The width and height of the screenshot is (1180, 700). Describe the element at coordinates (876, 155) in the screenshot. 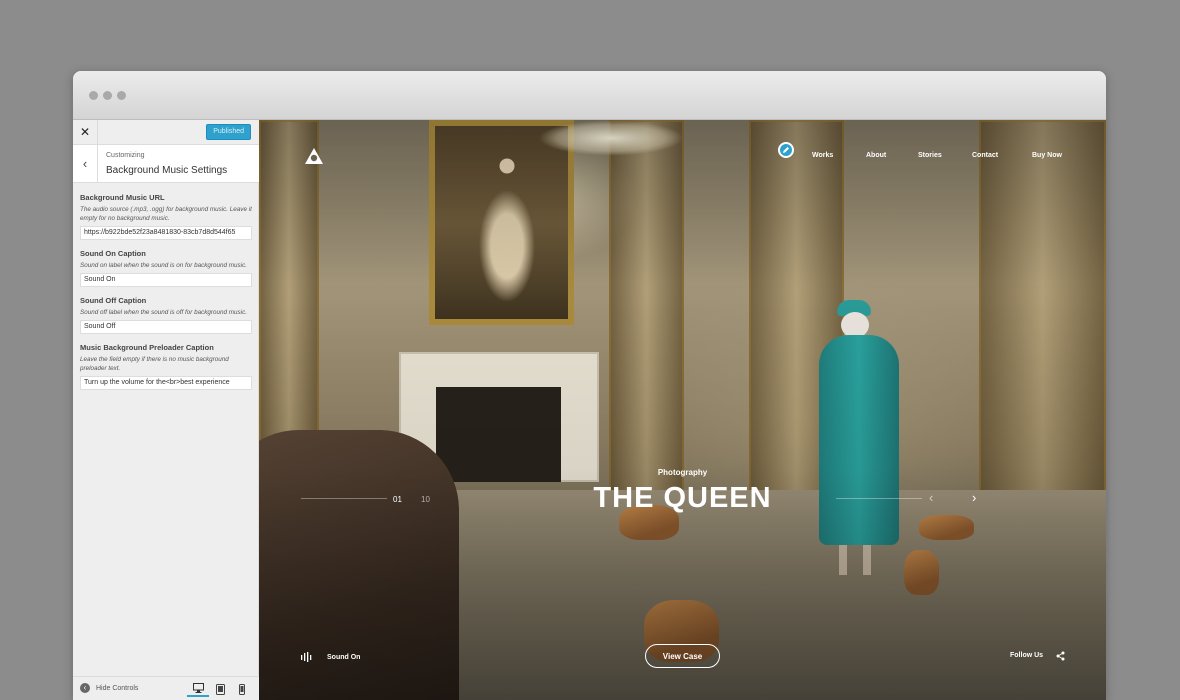

I see `nav-link-about: About` at that location.